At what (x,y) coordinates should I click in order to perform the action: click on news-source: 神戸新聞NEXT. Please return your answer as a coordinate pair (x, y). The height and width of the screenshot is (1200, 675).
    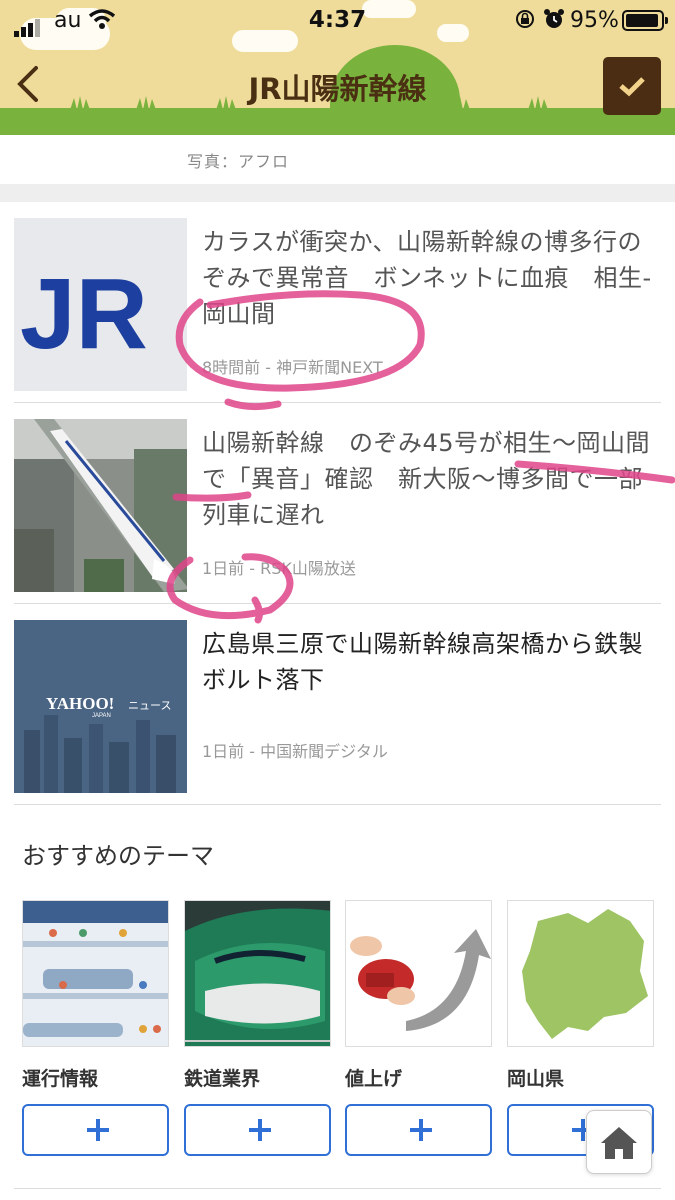
    Looking at the image, I should click on (329, 367).